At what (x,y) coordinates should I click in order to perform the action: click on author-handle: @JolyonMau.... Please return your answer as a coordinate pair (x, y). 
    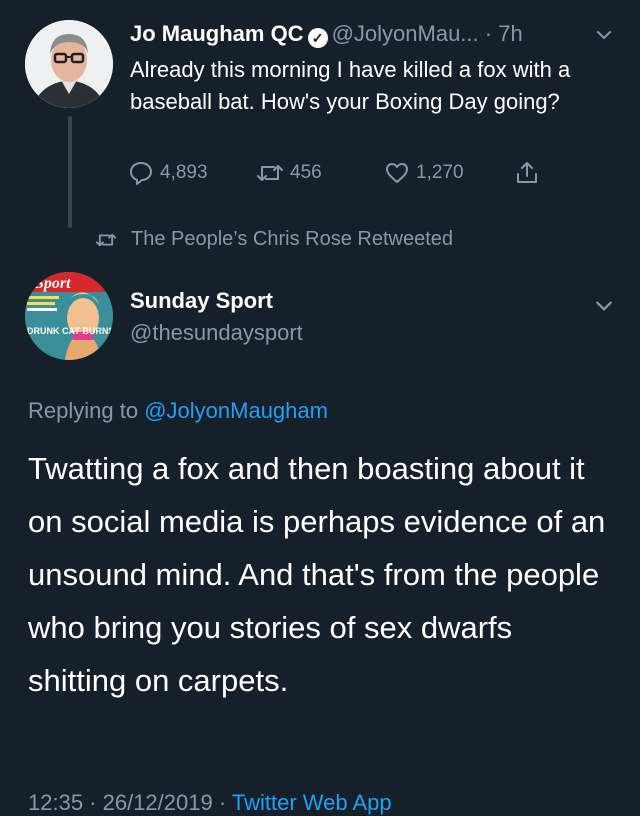
    Looking at the image, I should click on (405, 33).